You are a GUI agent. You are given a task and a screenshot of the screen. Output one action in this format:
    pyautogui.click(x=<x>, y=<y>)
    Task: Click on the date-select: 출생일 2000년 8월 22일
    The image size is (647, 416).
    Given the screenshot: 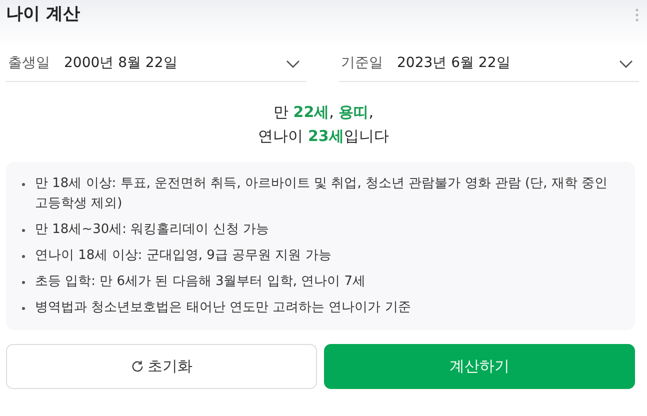 What is the action you would take?
    pyautogui.click(x=156, y=64)
    